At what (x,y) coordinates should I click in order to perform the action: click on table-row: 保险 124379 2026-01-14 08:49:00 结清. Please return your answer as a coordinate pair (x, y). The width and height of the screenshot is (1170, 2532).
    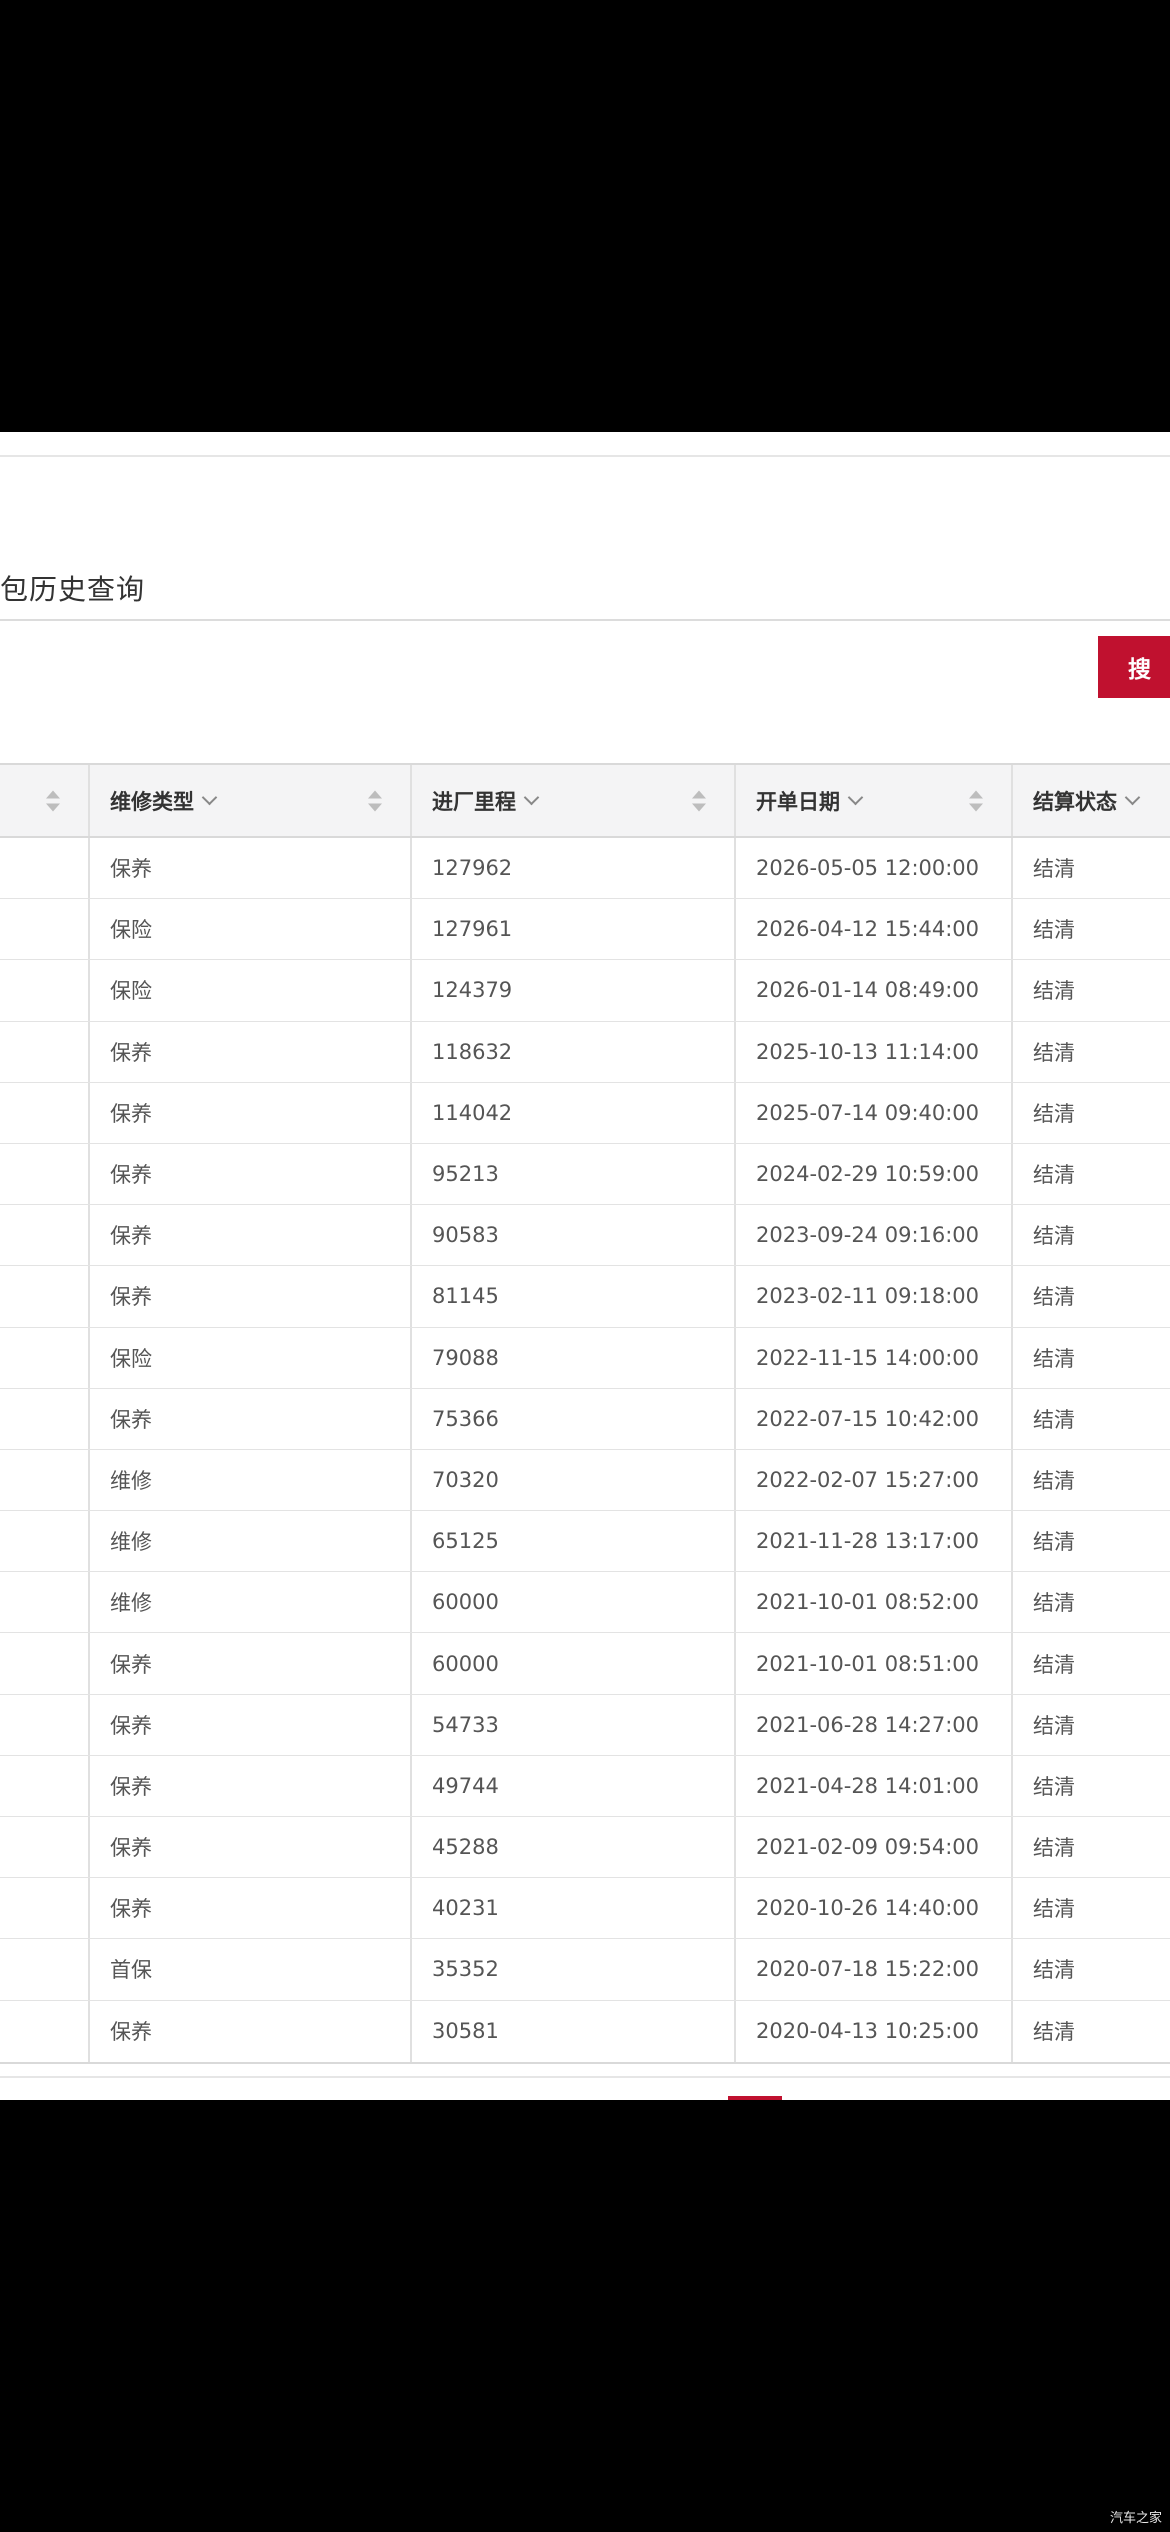
    Looking at the image, I should click on (585, 991).